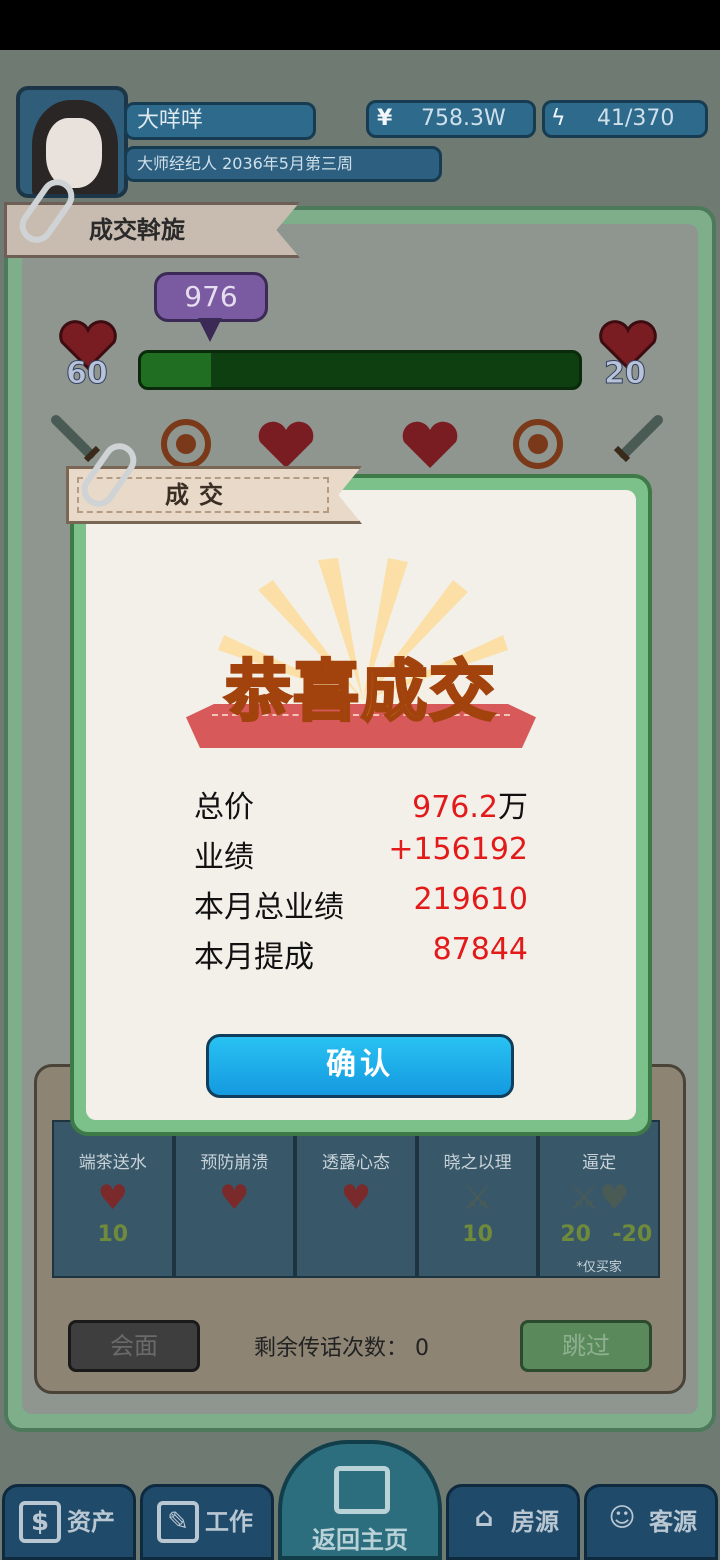 The height and width of the screenshot is (1560, 720). I want to click on result-key: 业绩, so click(224, 857).